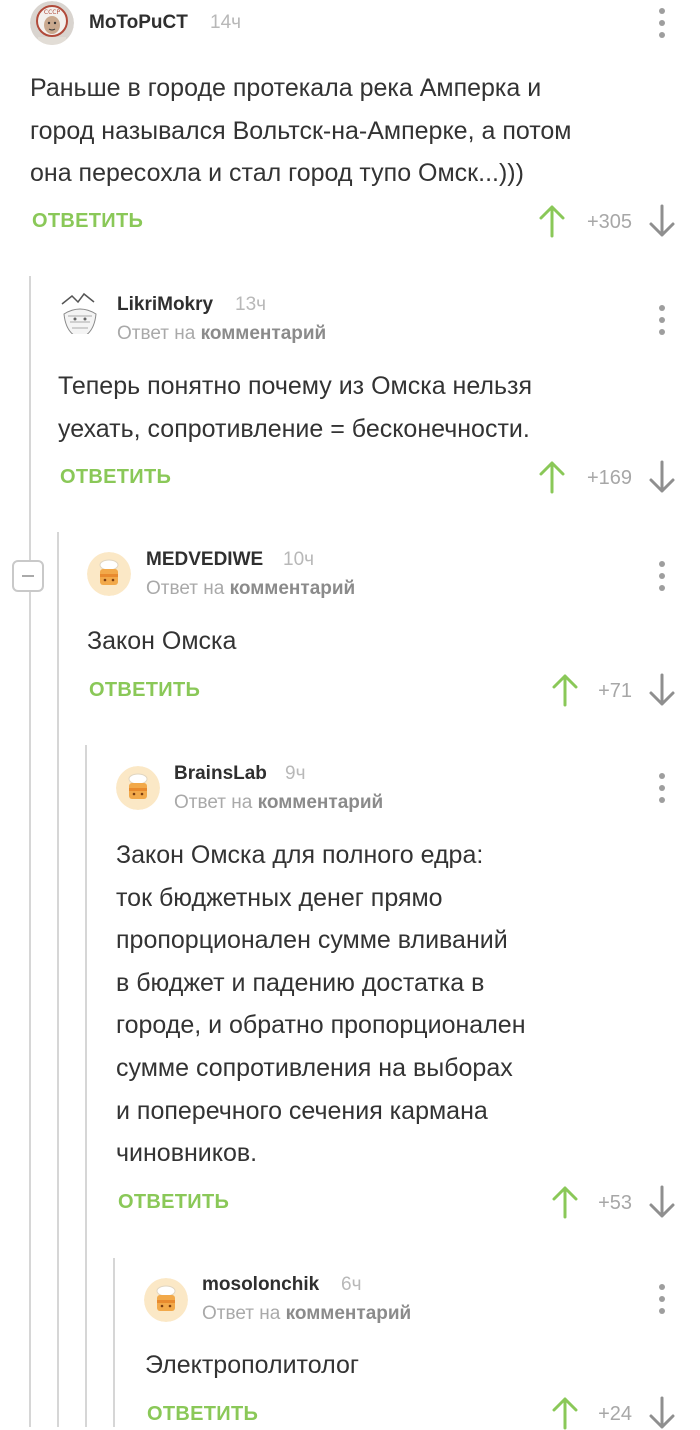 This screenshot has width=700, height=1430. I want to click on comment-text-line: в бюджет и падению достатка в, so click(300, 982).